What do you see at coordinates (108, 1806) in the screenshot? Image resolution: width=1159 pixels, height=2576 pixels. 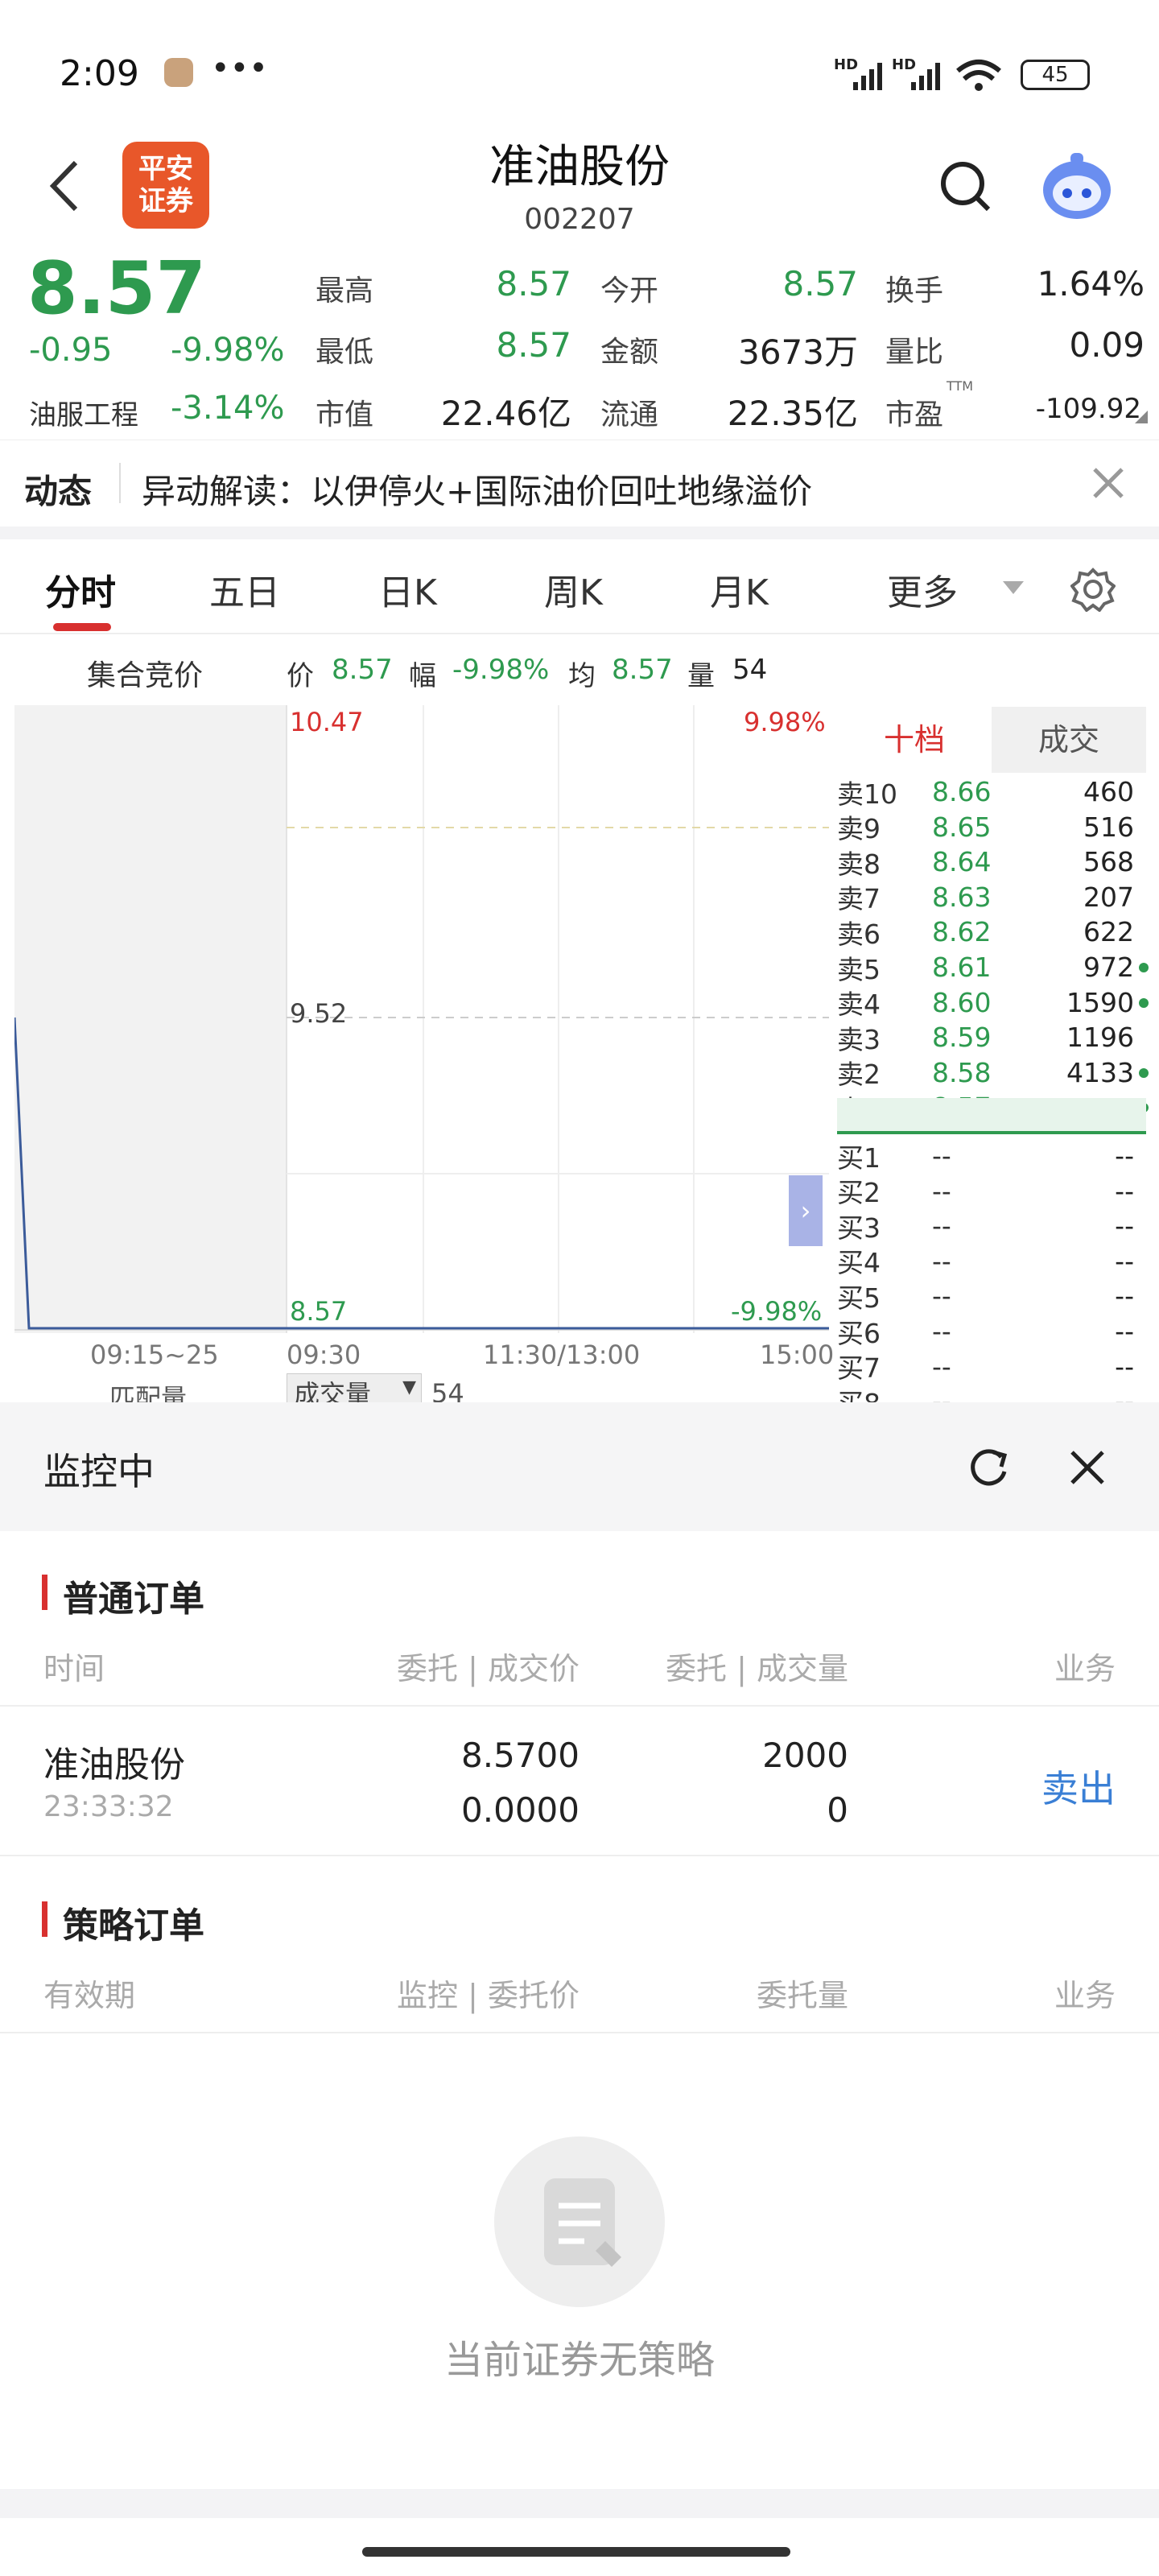 I see `order-time: 23:33:32` at bounding box center [108, 1806].